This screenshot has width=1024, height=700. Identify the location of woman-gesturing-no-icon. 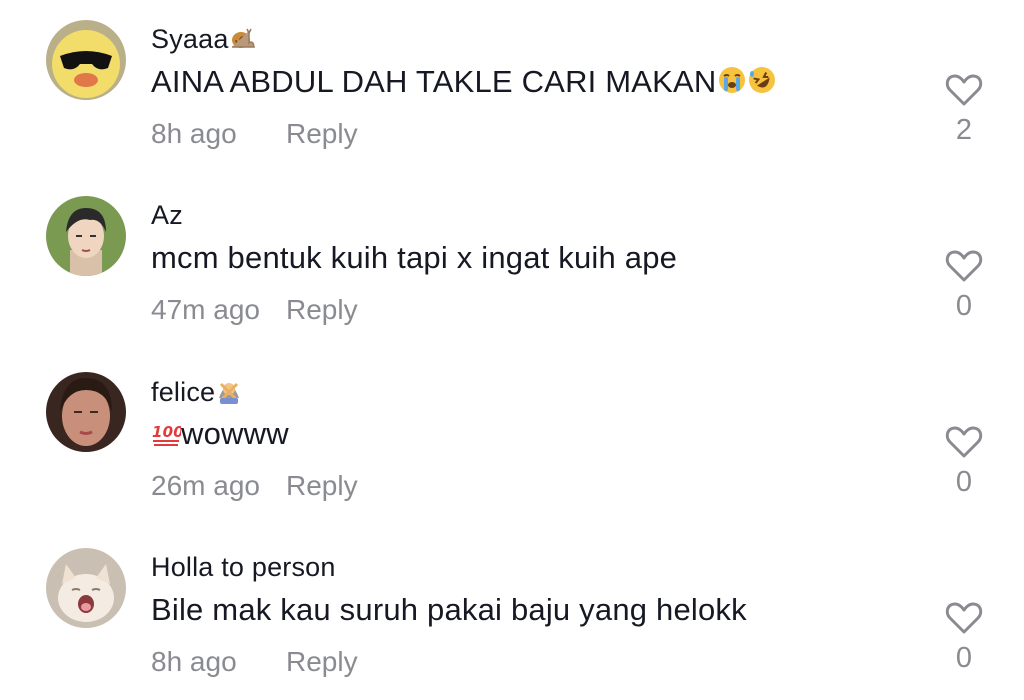
(229, 393).